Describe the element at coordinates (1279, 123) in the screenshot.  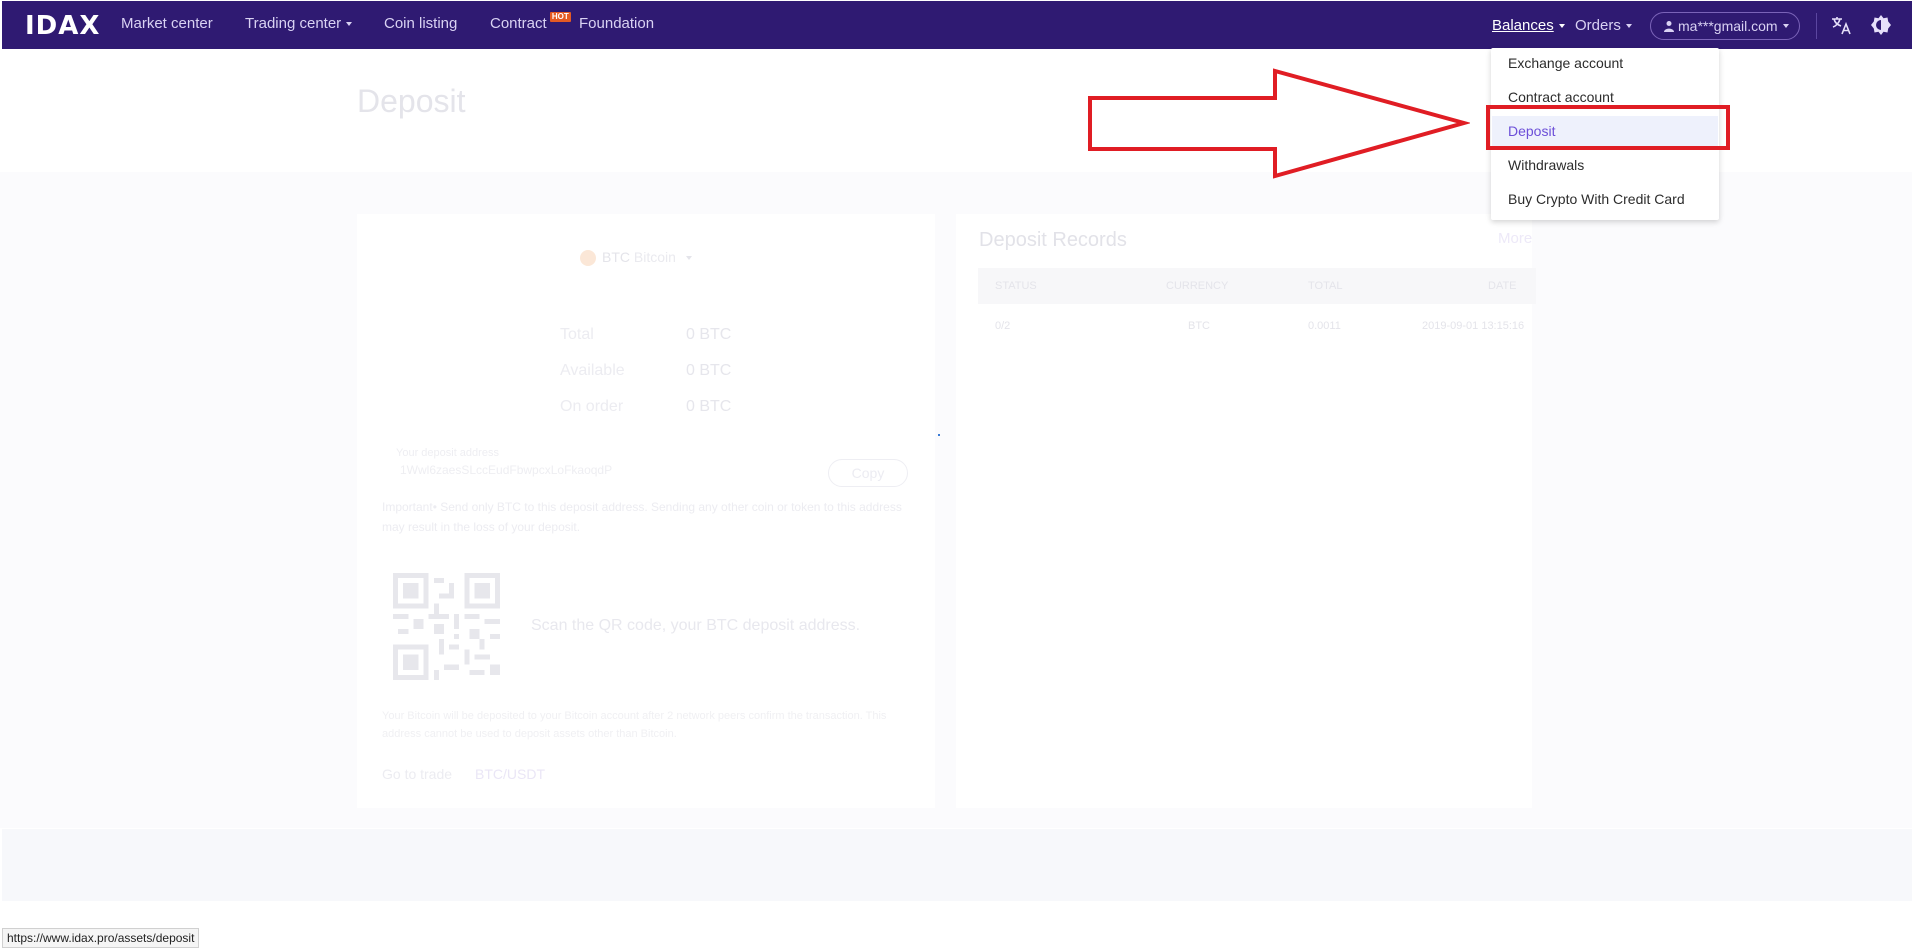
I see `annotation-arrow` at that location.